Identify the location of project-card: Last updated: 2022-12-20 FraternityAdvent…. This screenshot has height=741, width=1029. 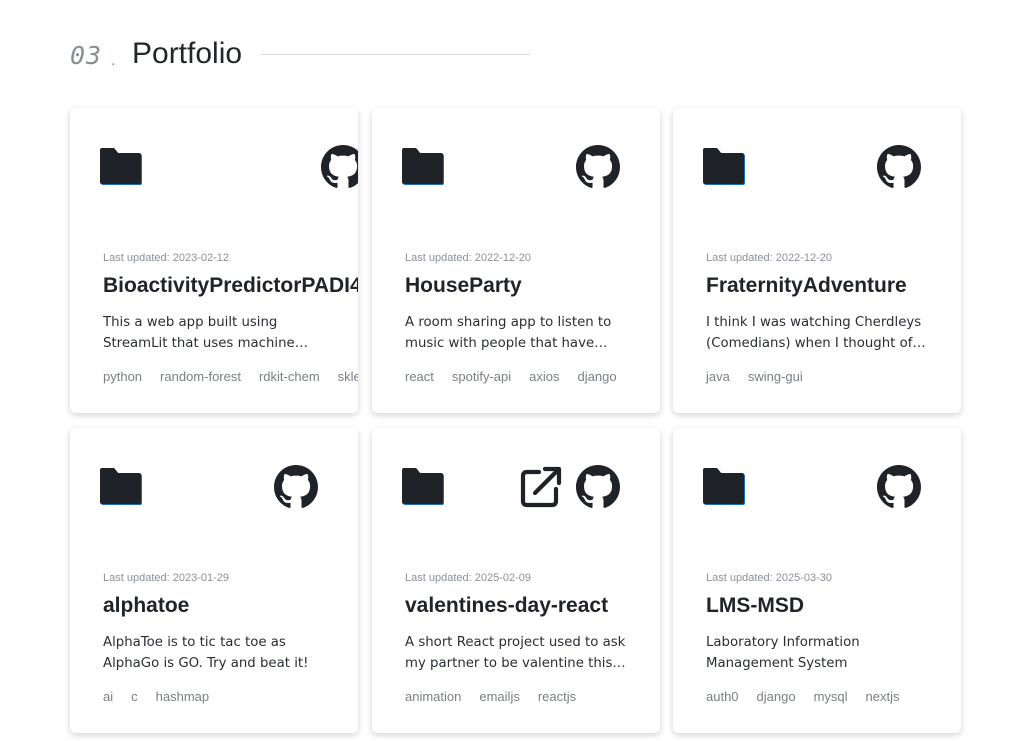
(817, 260).